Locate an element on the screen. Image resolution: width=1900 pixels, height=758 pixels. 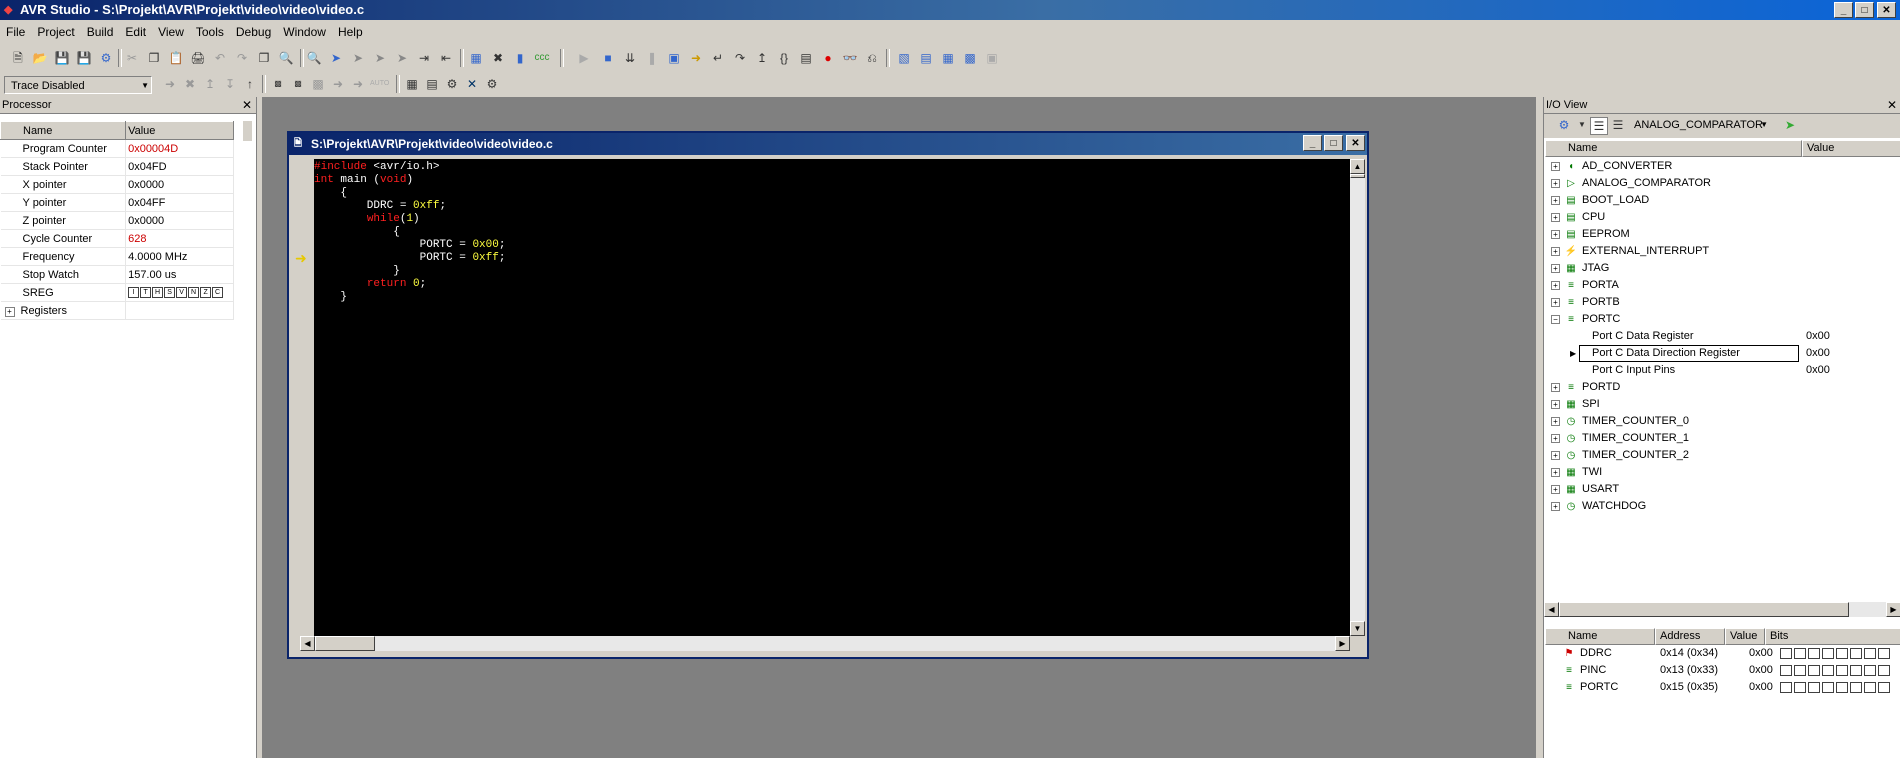
register-row: ⚑ DDRC 0x14 (0x34) 0x00 is located at coordinates (1722, 653).